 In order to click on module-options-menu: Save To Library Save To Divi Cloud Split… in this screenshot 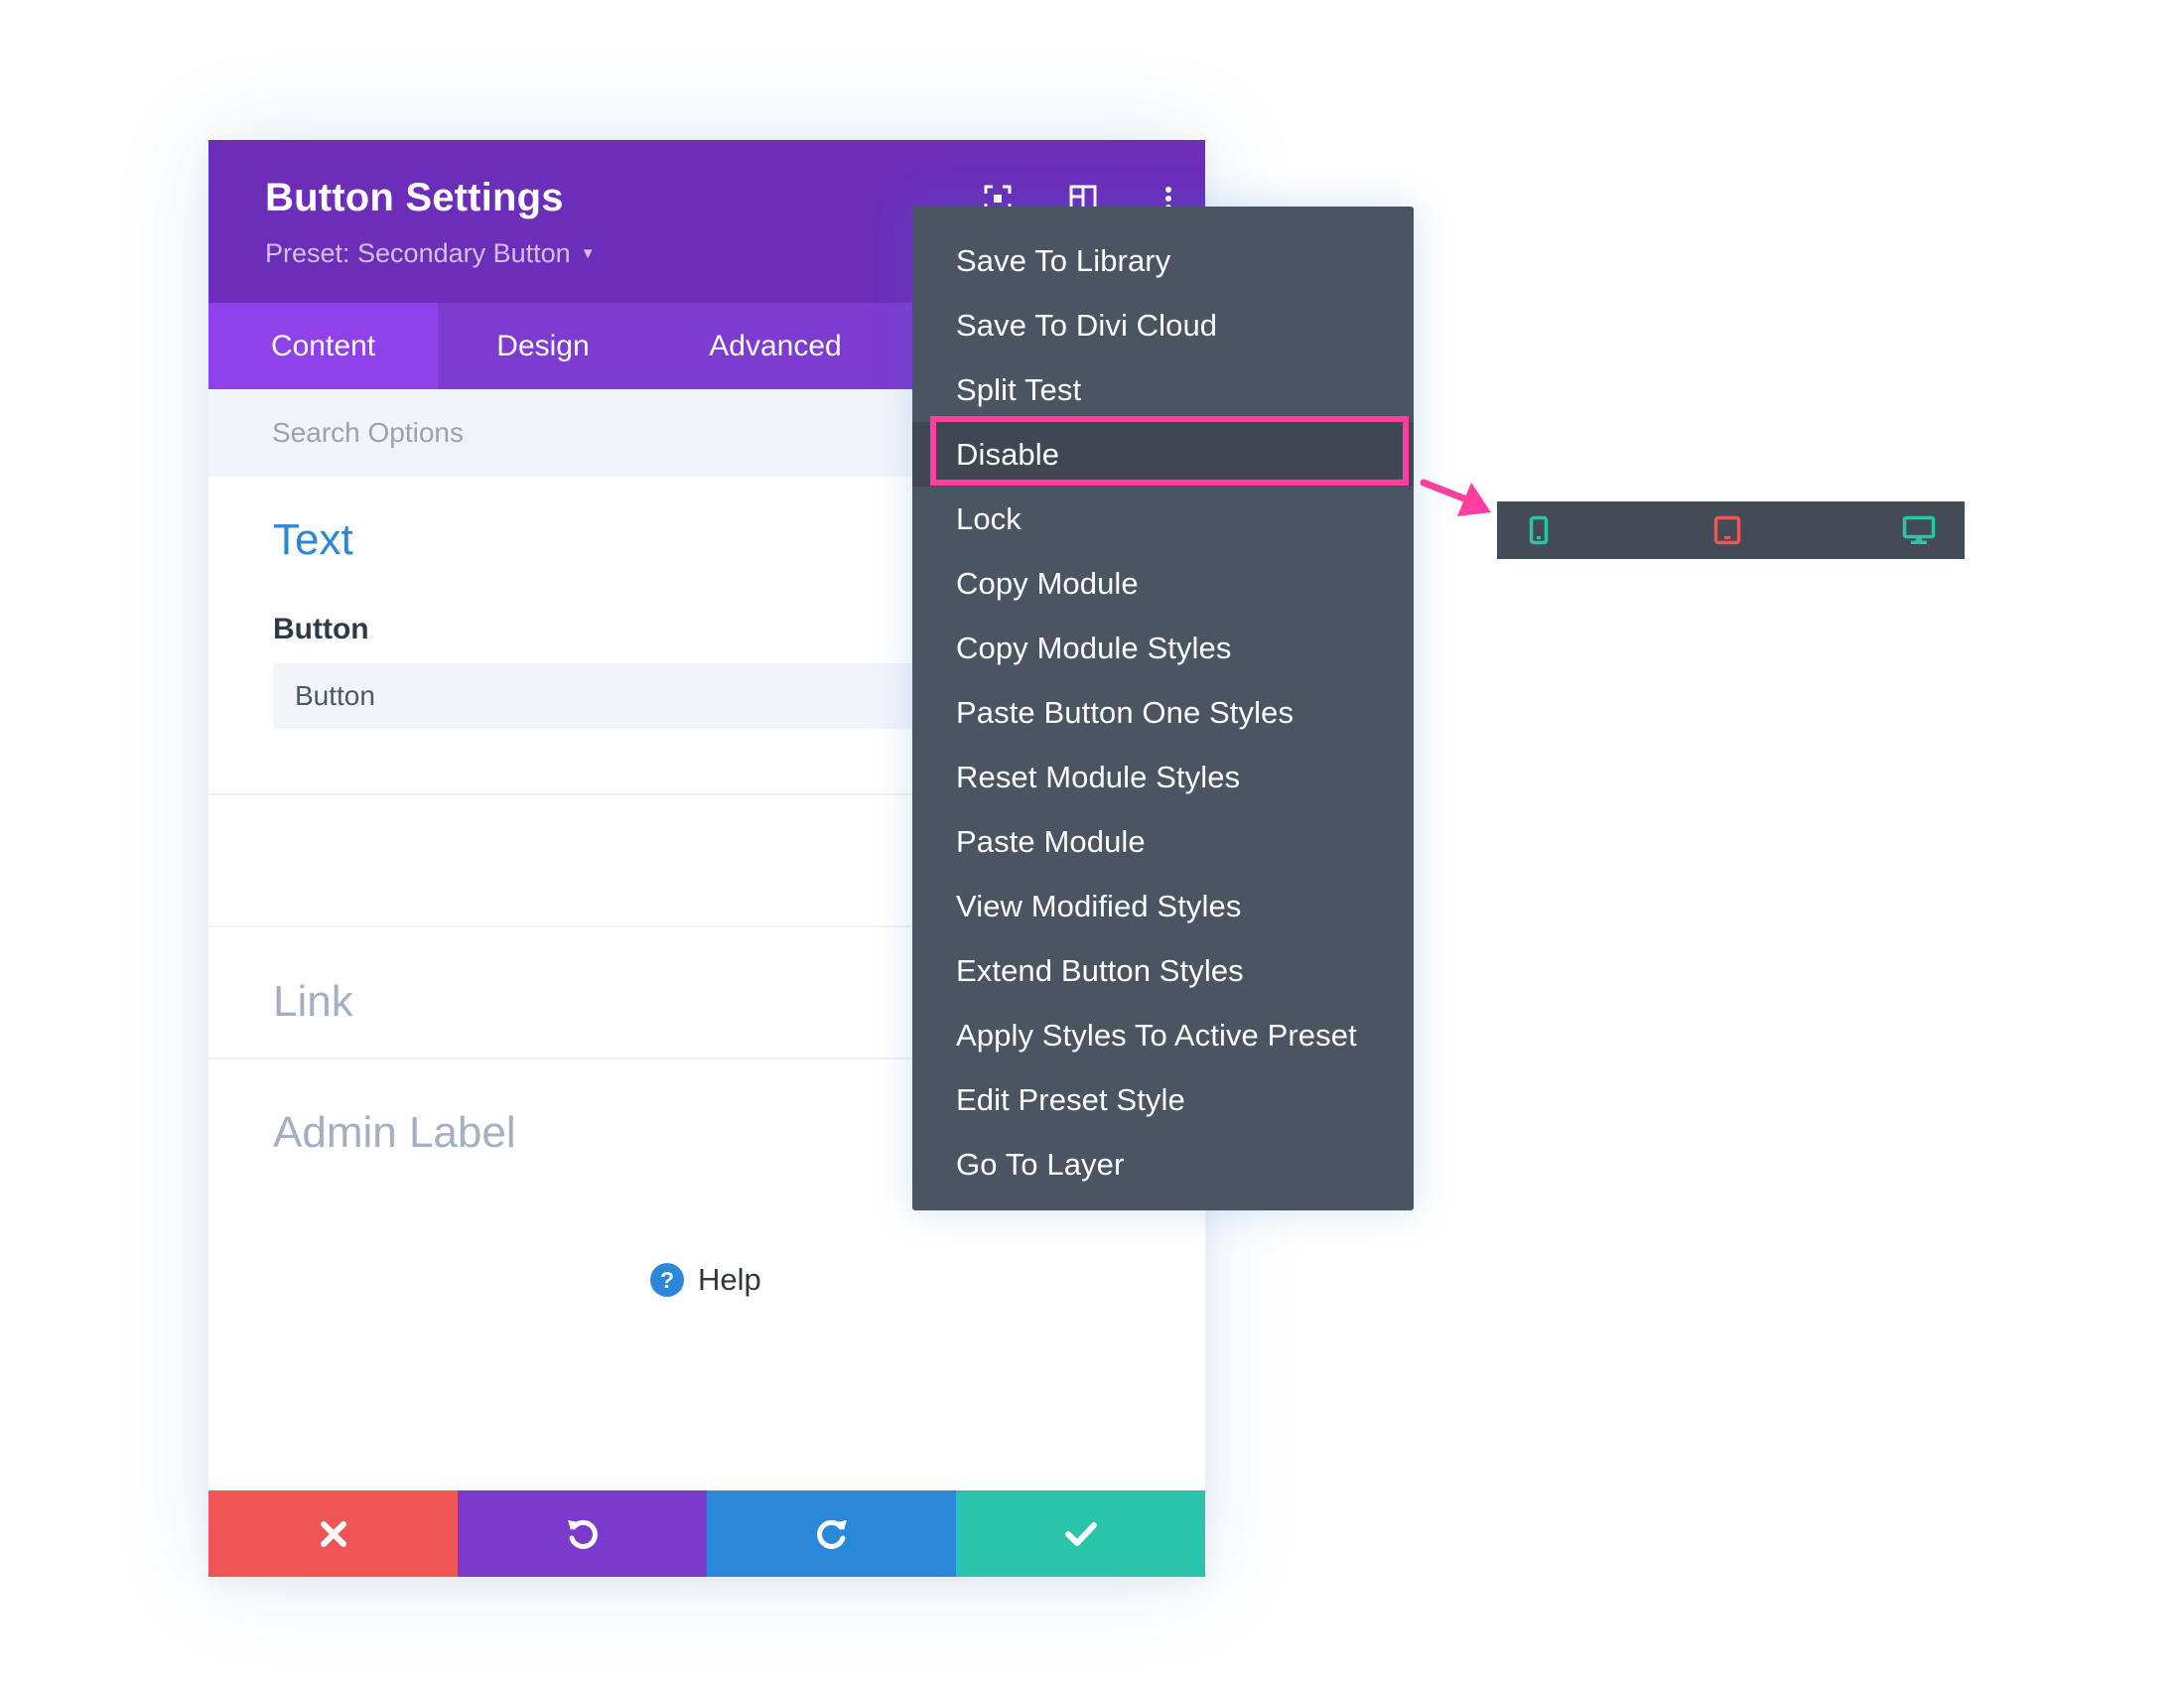, I will do `click(1163, 708)`.